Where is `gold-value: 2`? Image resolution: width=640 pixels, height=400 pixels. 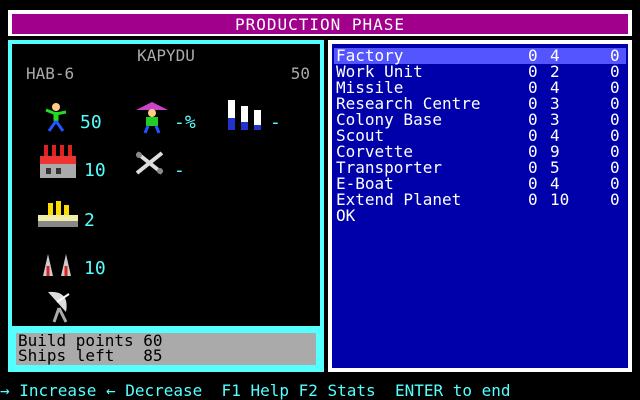 gold-value: 2 is located at coordinates (89, 220).